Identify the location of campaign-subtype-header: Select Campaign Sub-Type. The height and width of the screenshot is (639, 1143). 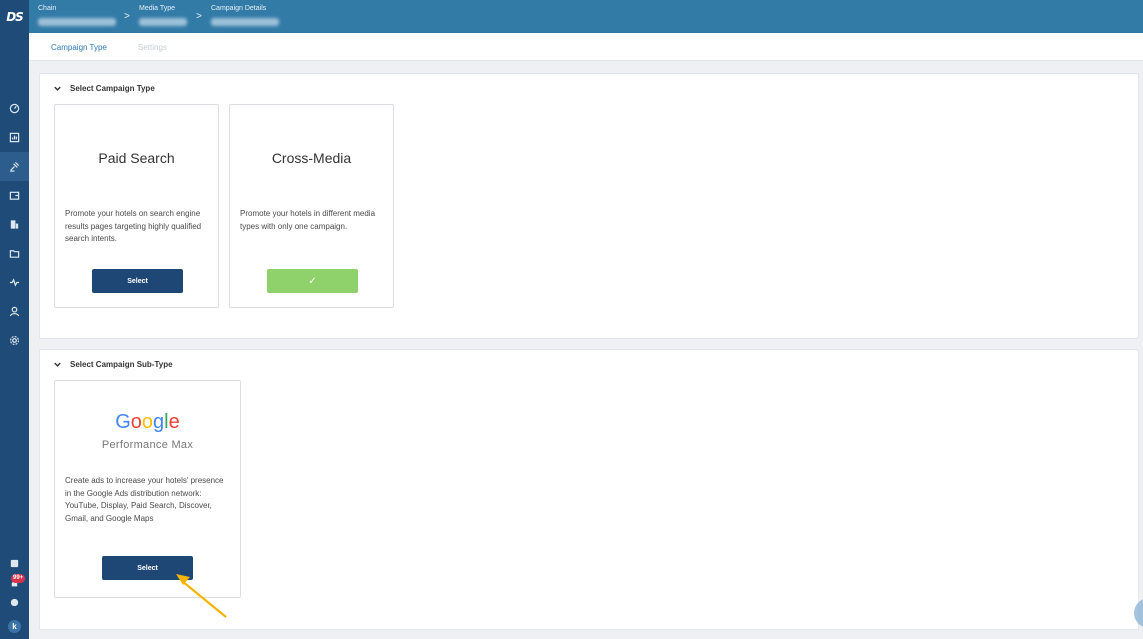
(113, 364).